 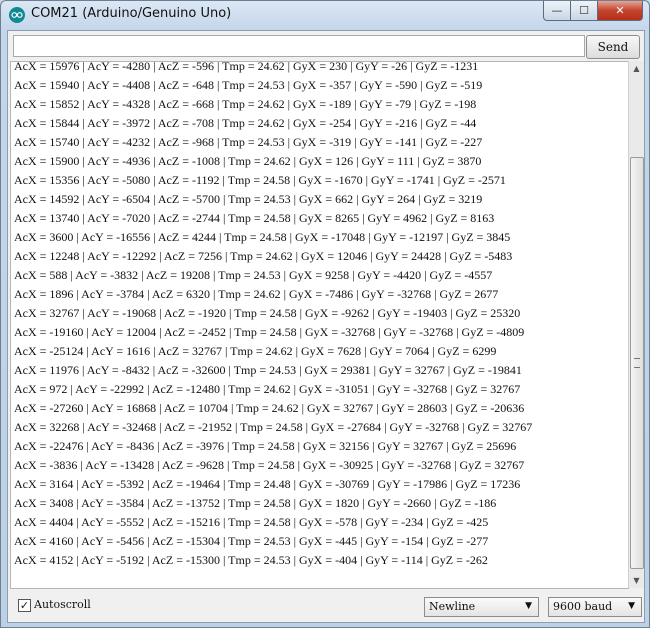 What do you see at coordinates (481, 607) in the screenshot?
I see `line-ending-select: Newline ▼` at bounding box center [481, 607].